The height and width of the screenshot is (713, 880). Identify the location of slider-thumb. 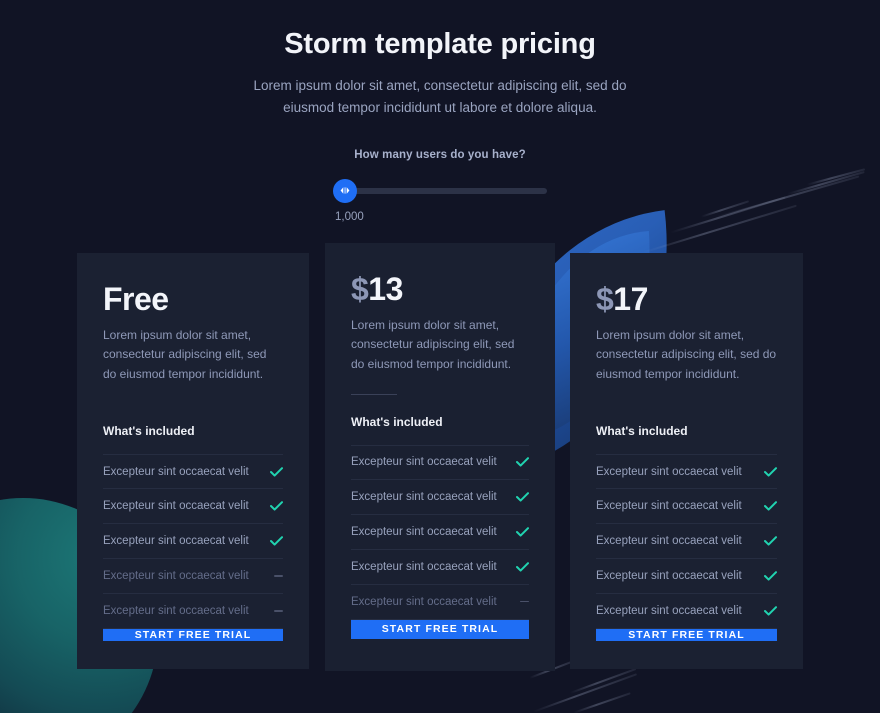
(345, 190).